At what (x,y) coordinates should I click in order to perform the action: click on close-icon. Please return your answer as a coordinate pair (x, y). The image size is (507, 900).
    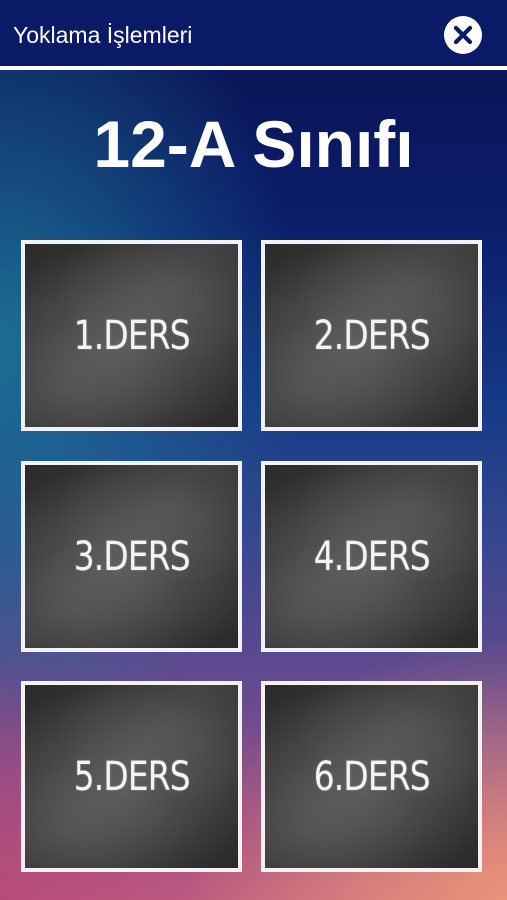
    Looking at the image, I should click on (463, 35).